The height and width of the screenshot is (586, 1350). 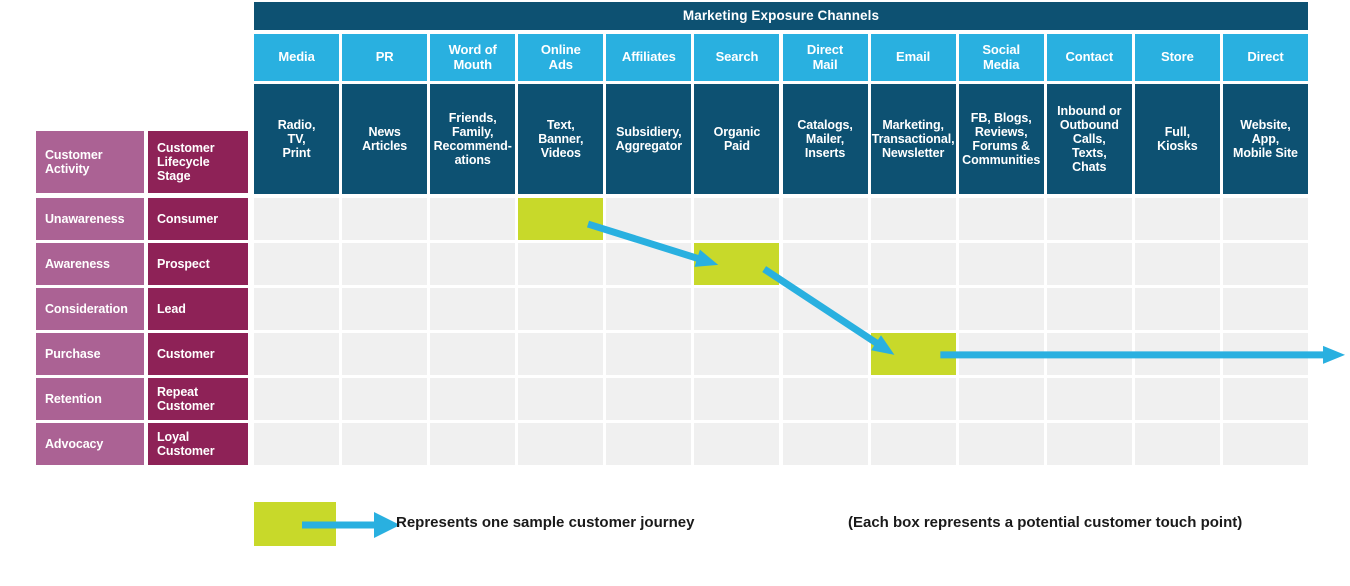 I want to click on channel-header-12: Direct, so click(x=1265, y=57).